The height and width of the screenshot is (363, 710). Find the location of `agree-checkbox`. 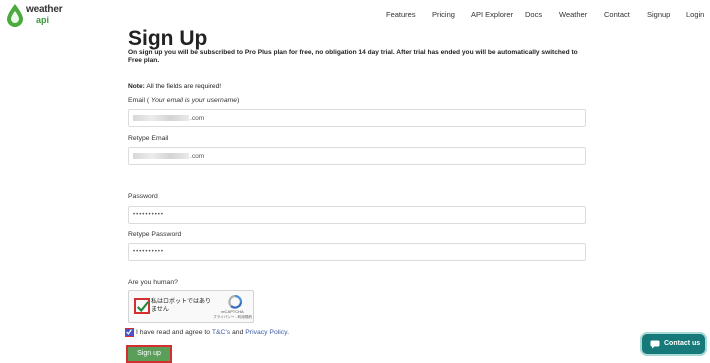

agree-checkbox is located at coordinates (129, 332).